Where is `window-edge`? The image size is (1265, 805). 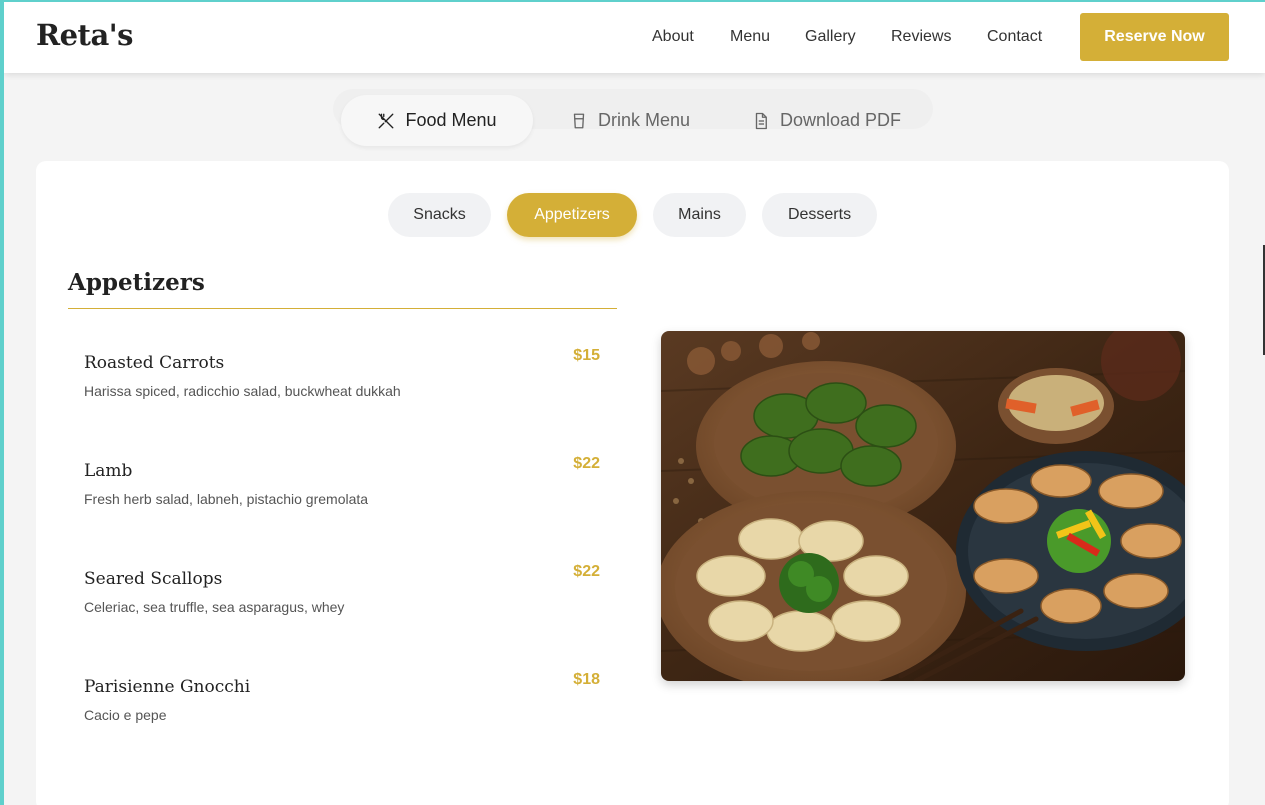
window-edge is located at coordinates (2, 402).